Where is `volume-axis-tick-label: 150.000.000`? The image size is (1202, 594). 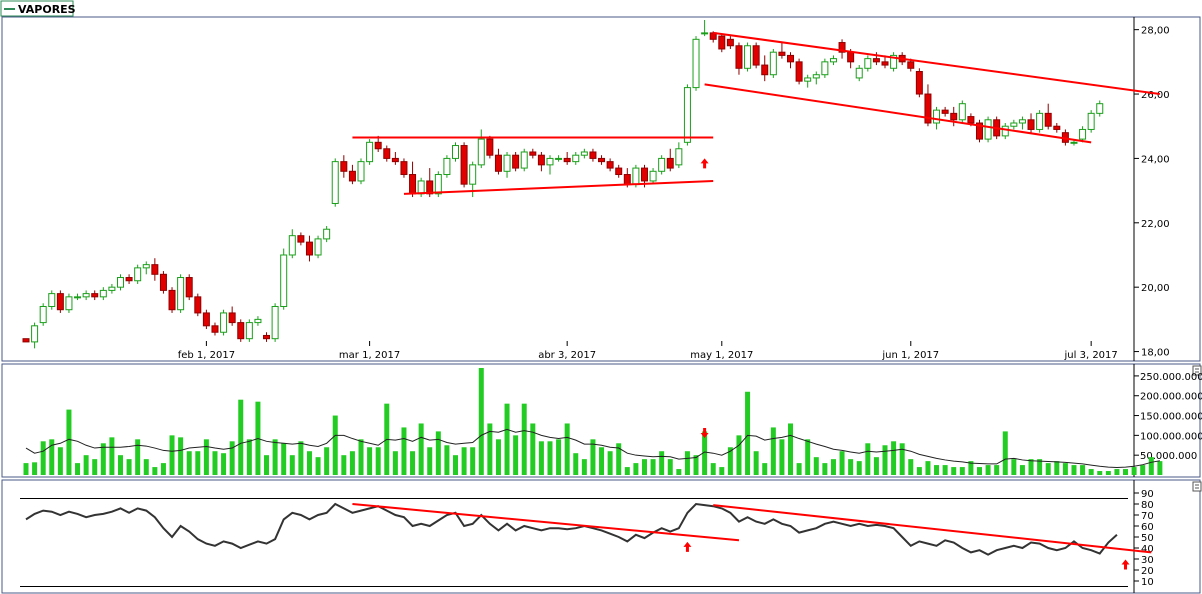 volume-axis-tick-label: 150.000.000 is located at coordinates (1171, 417).